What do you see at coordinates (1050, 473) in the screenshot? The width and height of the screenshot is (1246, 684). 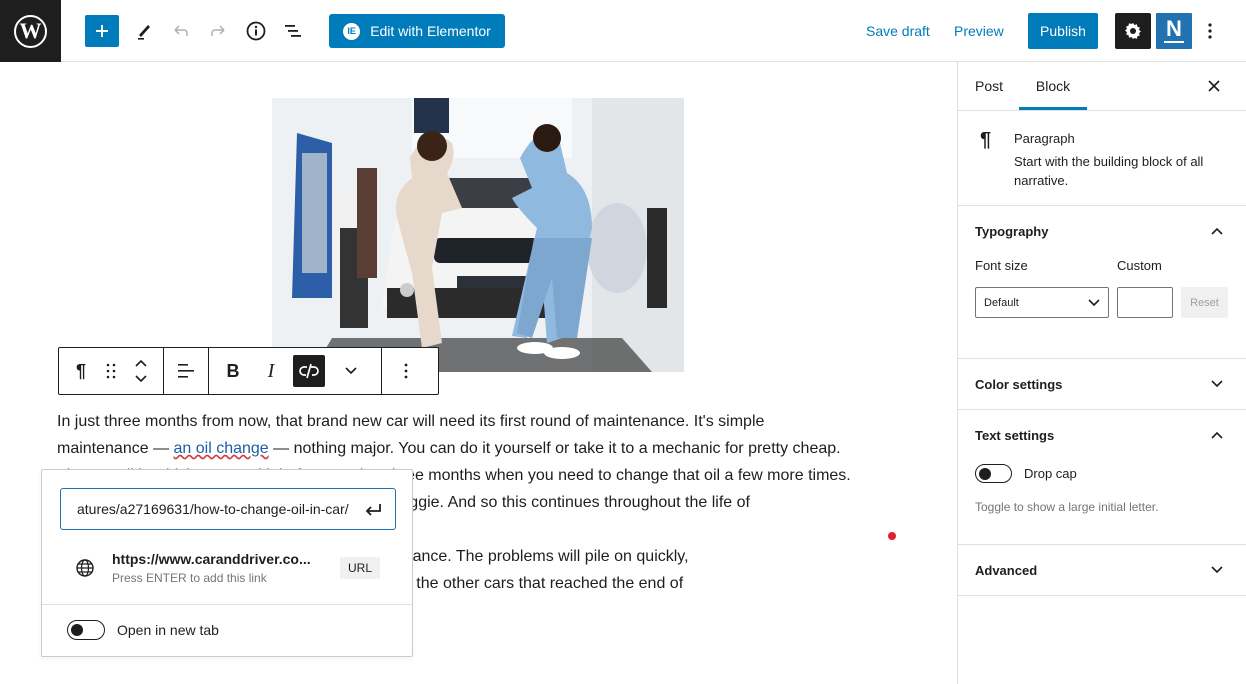 I see `drop-cap-label: Drop cap` at bounding box center [1050, 473].